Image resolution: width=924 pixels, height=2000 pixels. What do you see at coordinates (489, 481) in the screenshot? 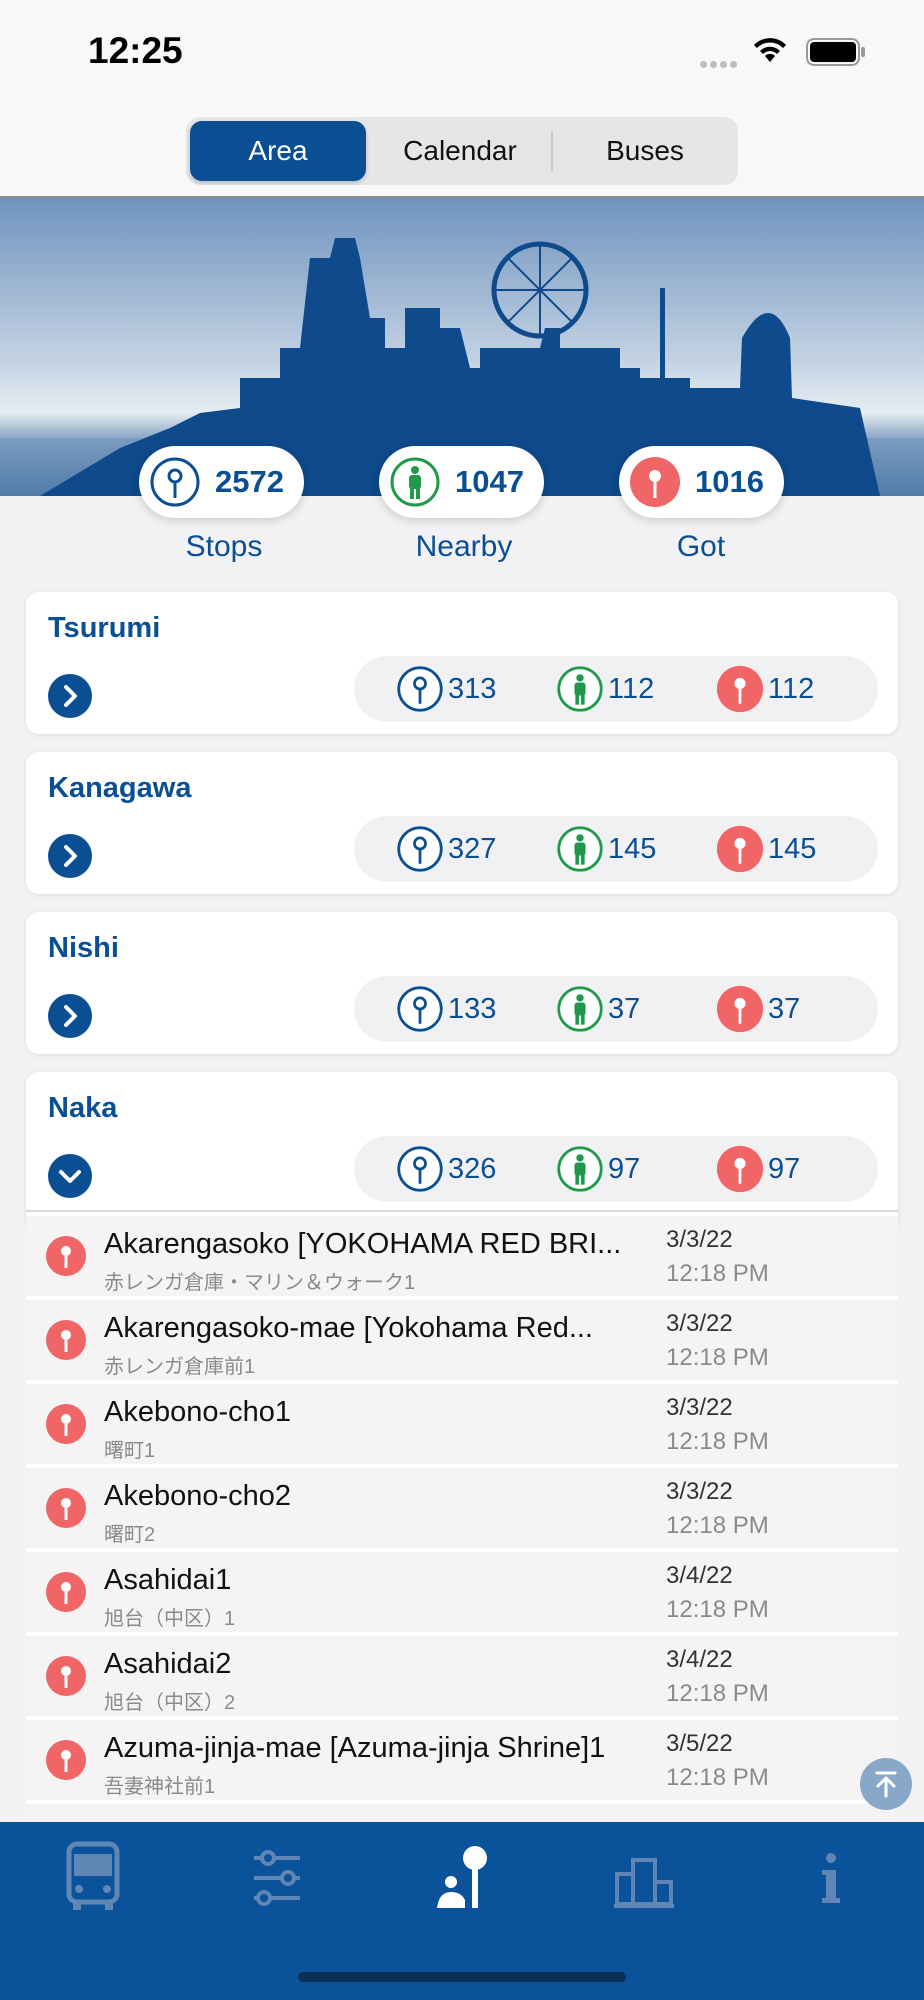
I see `nearby-total-count: 1047` at bounding box center [489, 481].